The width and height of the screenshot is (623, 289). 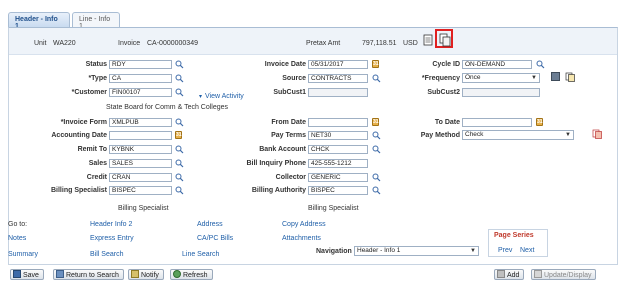 I want to click on billing-authority-field: BISPEC, so click(x=338, y=190).